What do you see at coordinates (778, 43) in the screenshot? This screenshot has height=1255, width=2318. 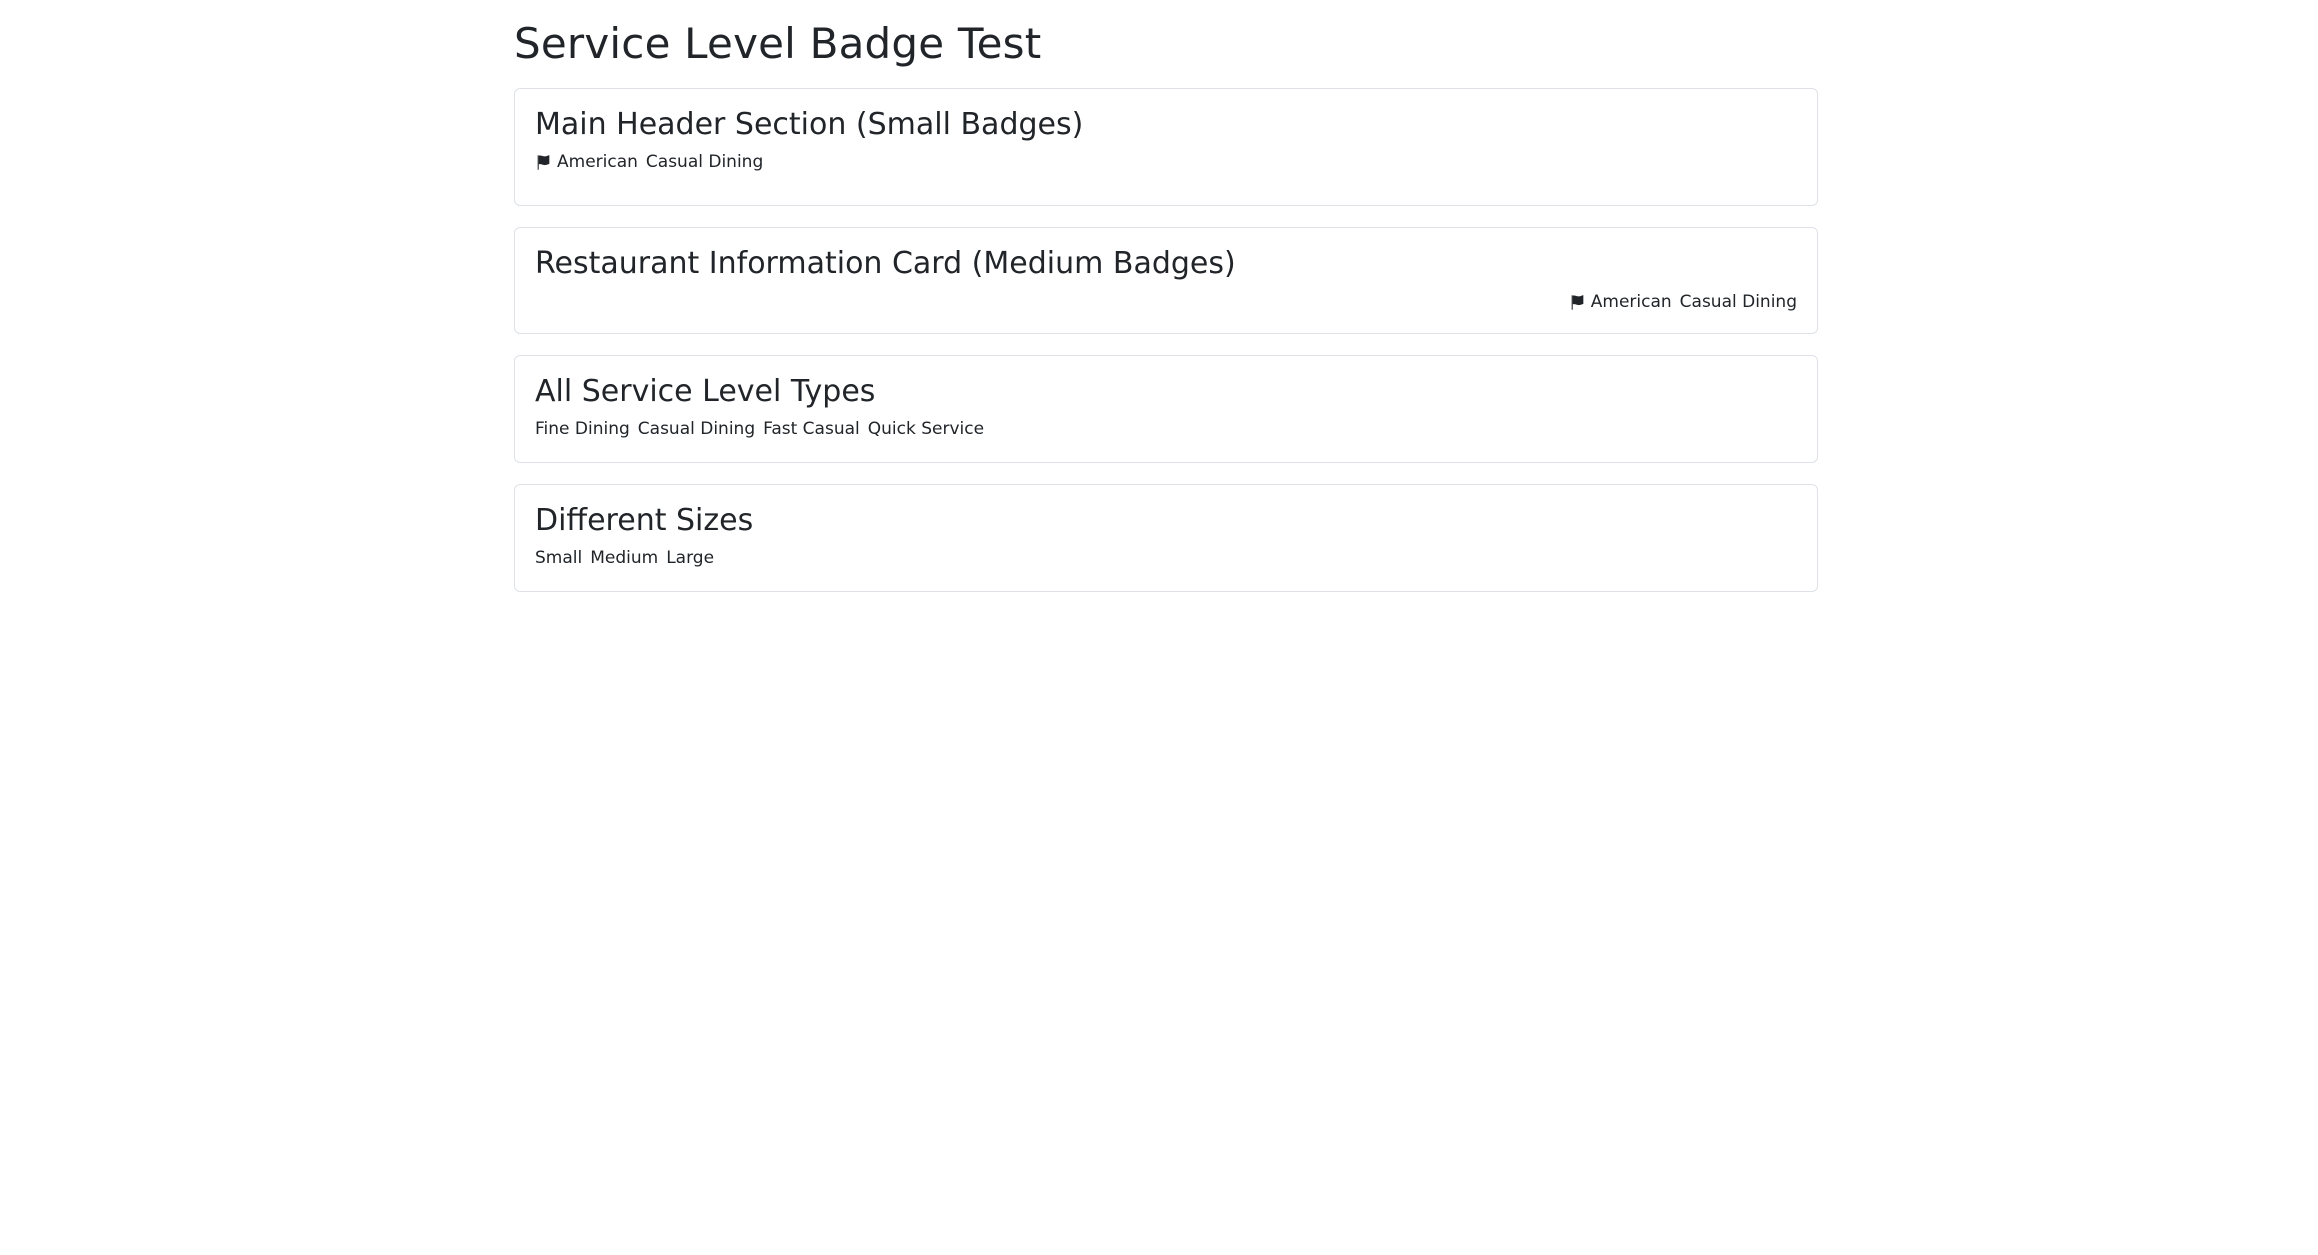 I see `page-title: Service Level Badge Test` at bounding box center [778, 43].